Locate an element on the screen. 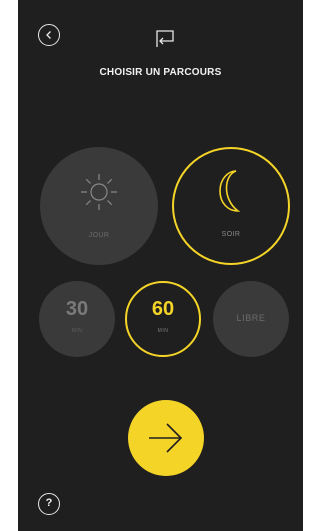 The width and height of the screenshot is (320, 531). duration-30-button: 30 MIN is located at coordinates (77, 319).